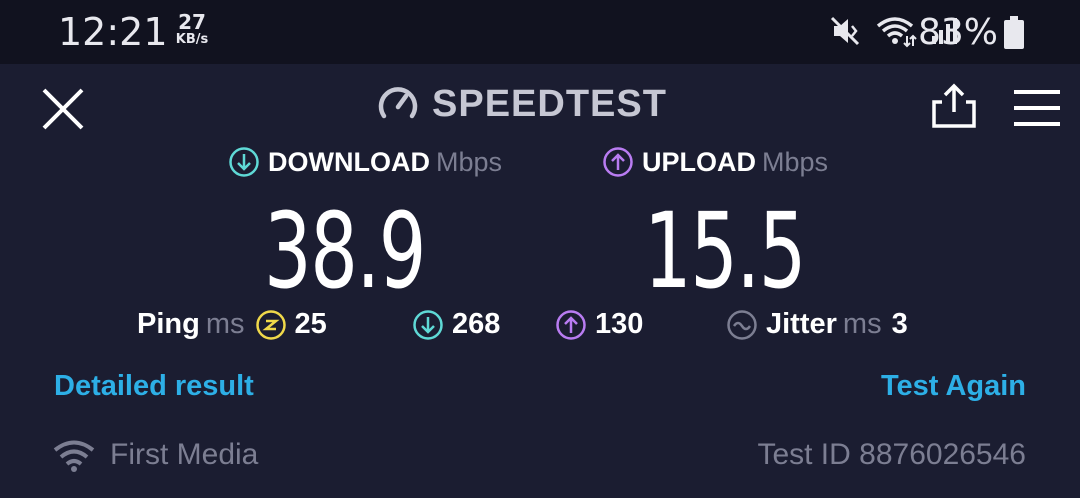  I want to click on network-speed-indicator: 27 KB/s, so click(192, 30).